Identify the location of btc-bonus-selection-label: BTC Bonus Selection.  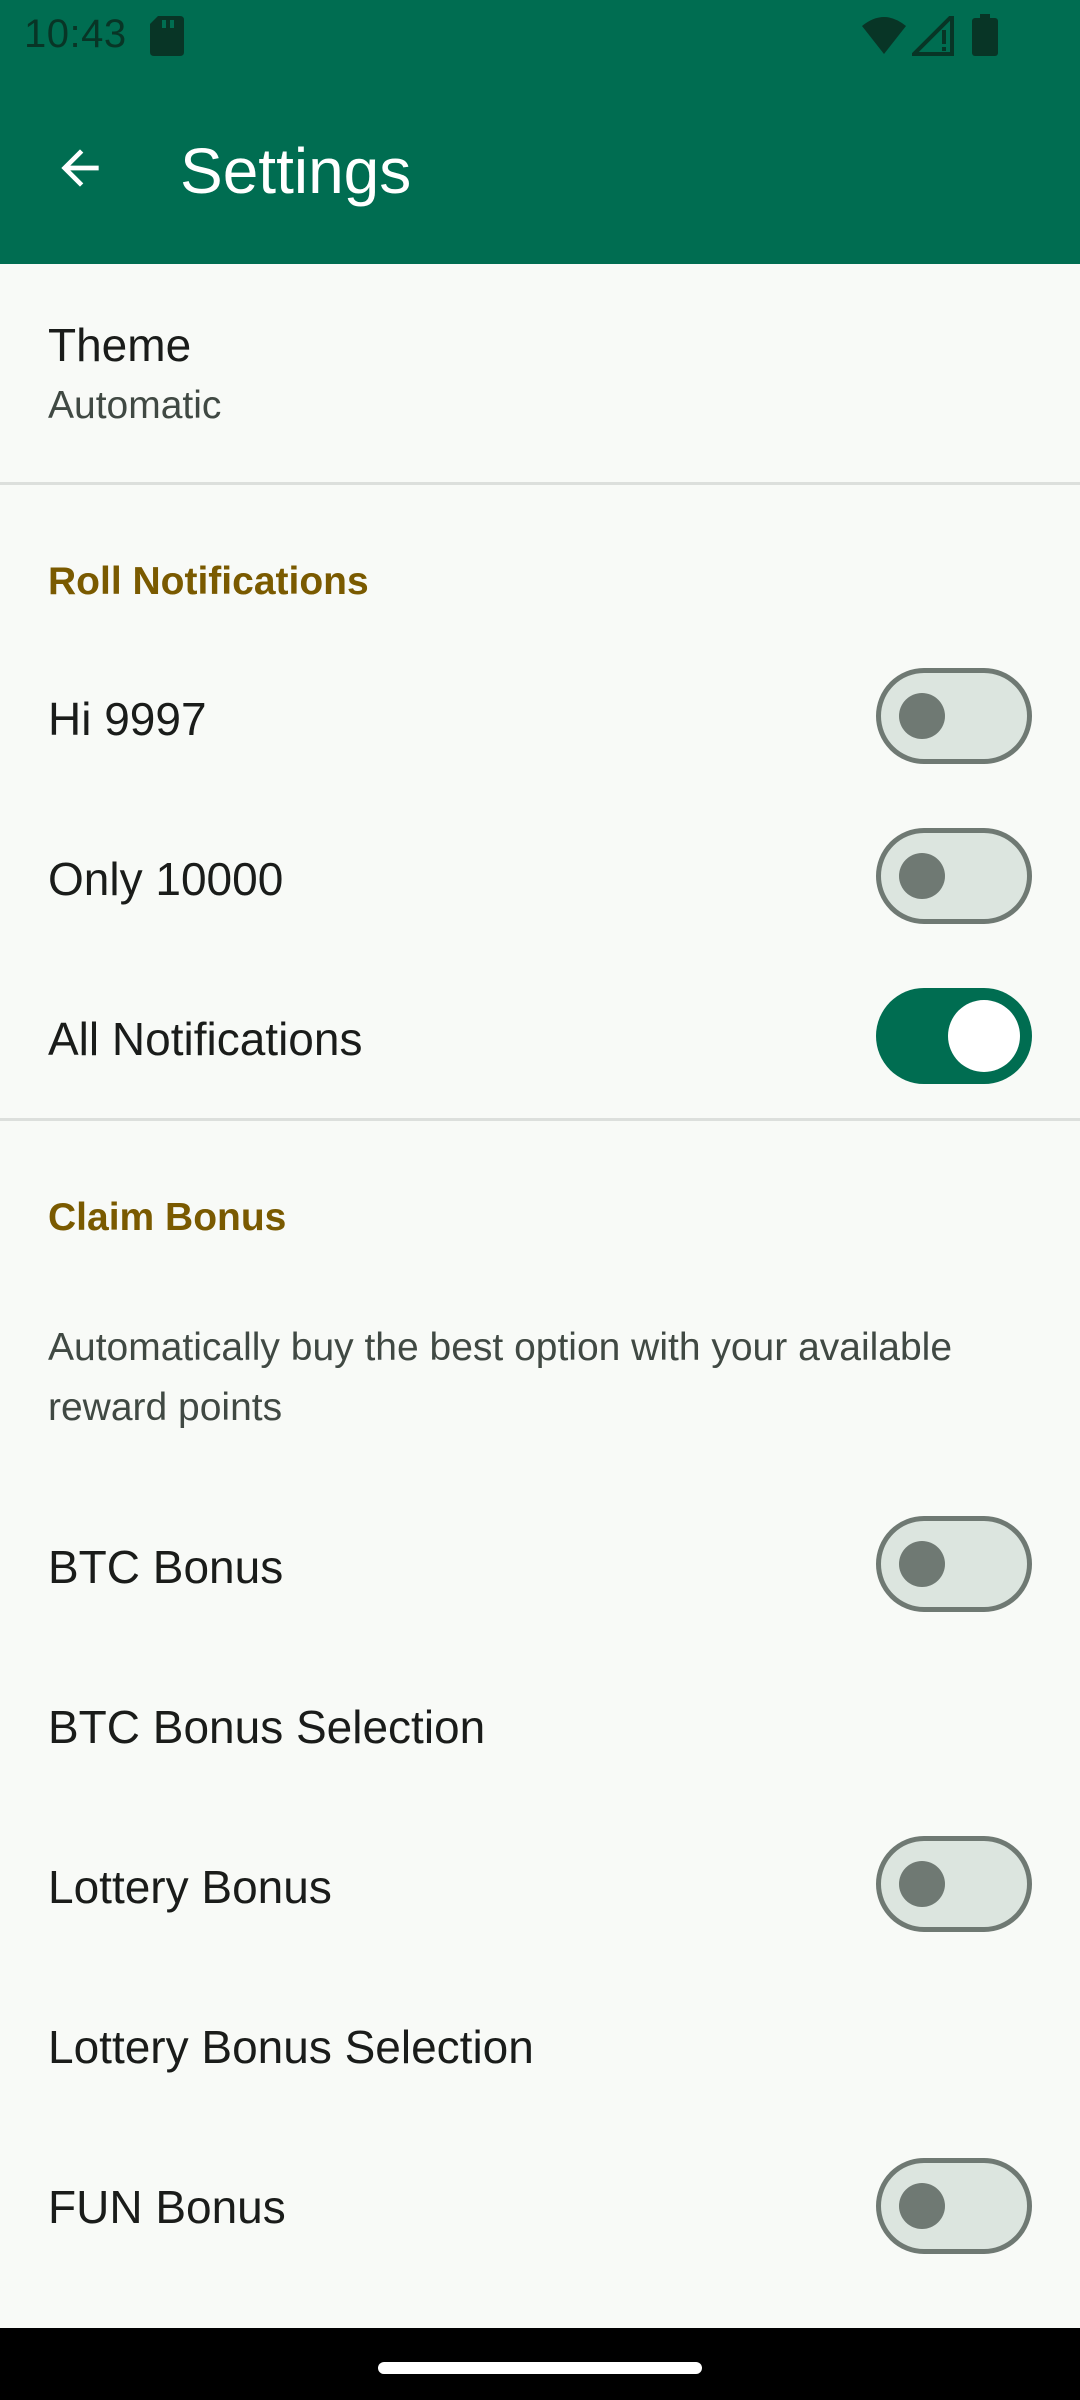
(267, 1727).